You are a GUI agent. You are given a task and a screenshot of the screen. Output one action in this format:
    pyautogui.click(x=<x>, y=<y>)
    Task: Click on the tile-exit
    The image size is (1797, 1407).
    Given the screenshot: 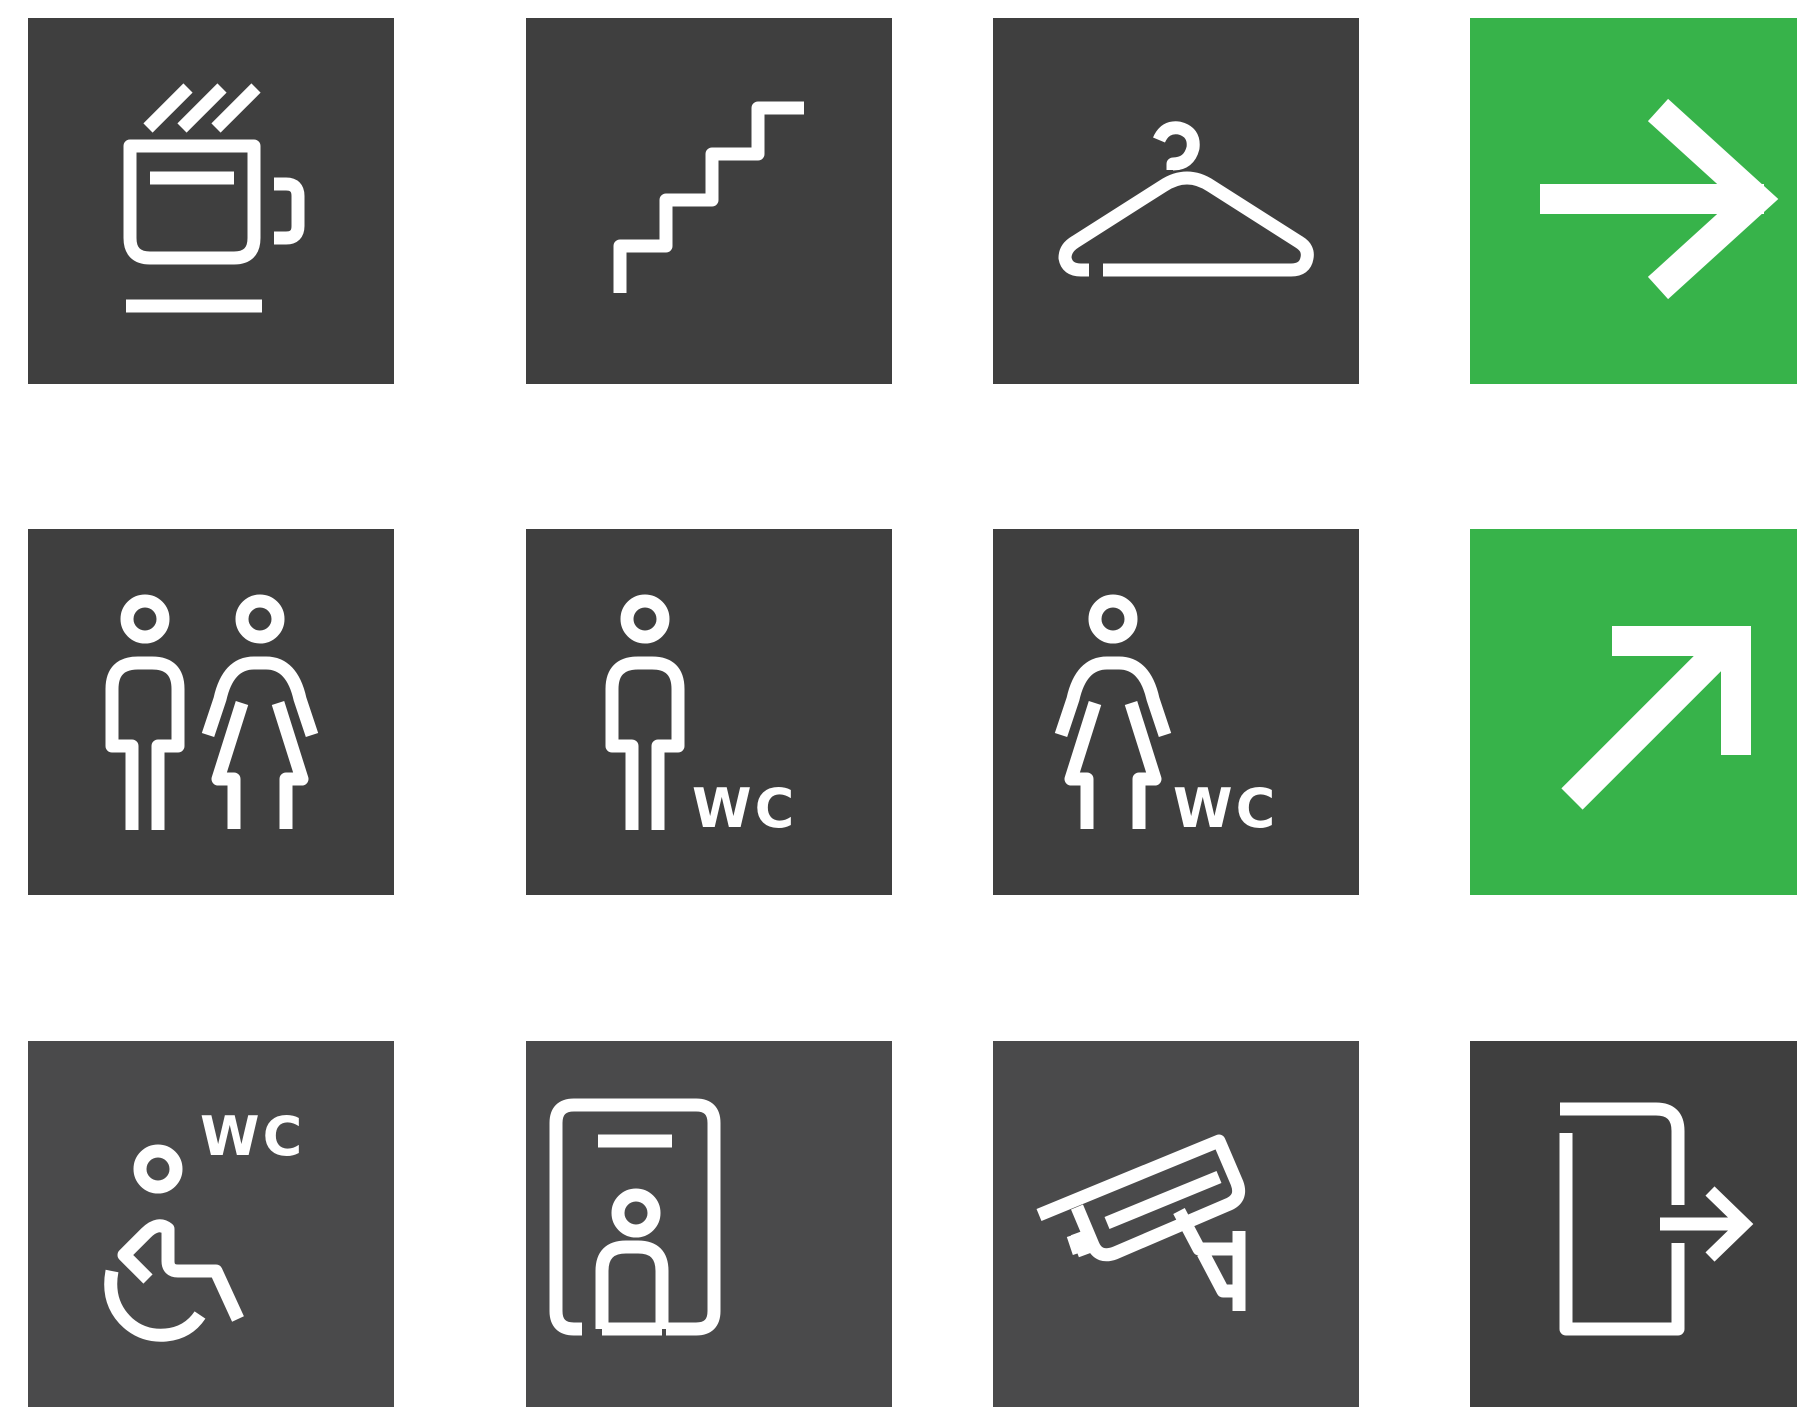 What is the action you would take?
    pyautogui.click(x=1633, y=1224)
    